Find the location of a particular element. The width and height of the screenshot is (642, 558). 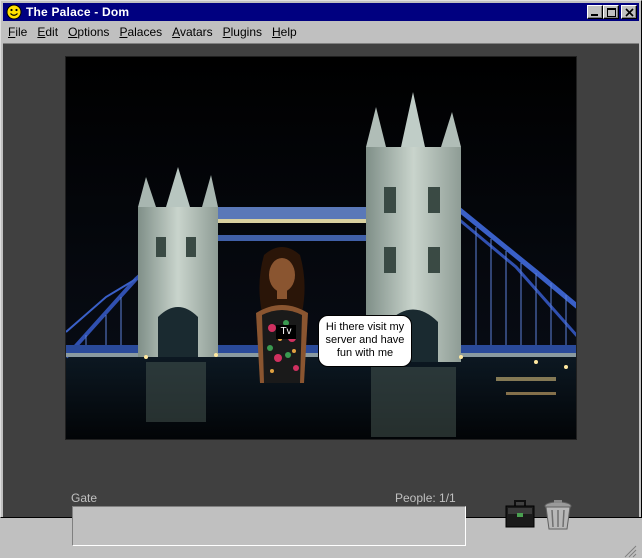

close-icon is located at coordinates (629, 12).